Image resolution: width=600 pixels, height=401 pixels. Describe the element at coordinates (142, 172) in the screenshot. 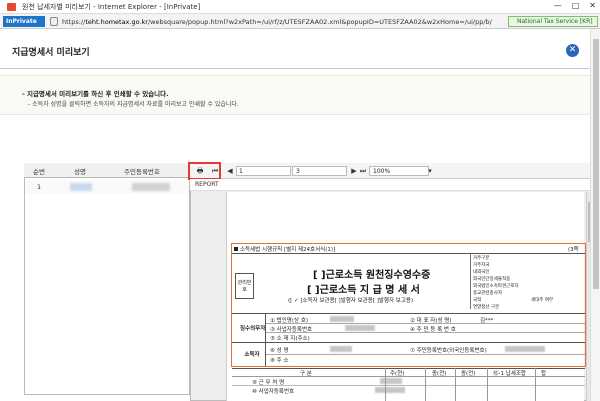

I see `grid-header-rrn: 주민등록번호` at that location.